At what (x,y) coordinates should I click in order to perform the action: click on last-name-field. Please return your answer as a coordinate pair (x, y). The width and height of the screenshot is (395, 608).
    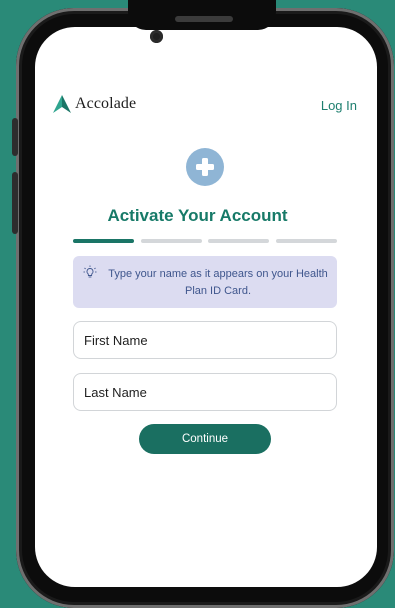
    Looking at the image, I should click on (205, 392).